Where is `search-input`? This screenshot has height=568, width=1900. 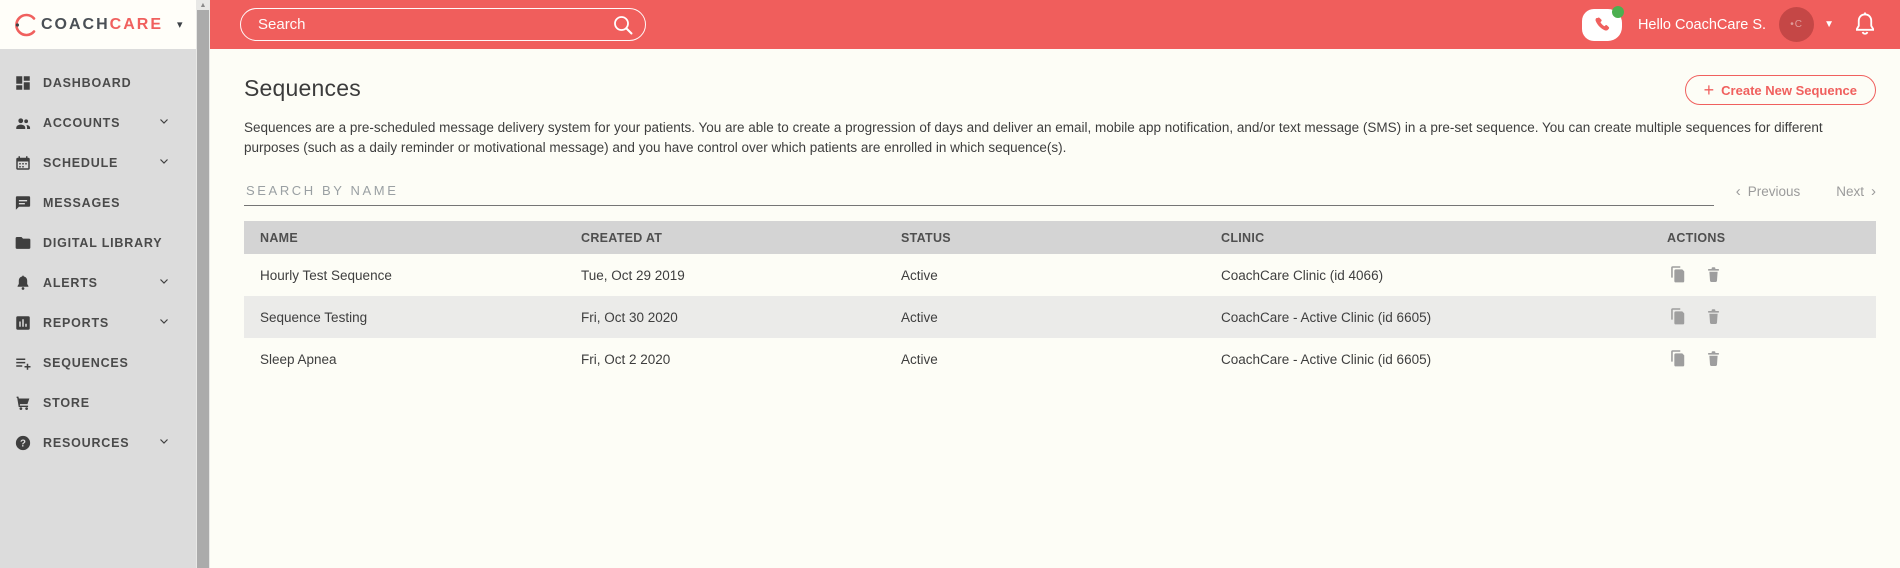 search-input is located at coordinates (443, 24).